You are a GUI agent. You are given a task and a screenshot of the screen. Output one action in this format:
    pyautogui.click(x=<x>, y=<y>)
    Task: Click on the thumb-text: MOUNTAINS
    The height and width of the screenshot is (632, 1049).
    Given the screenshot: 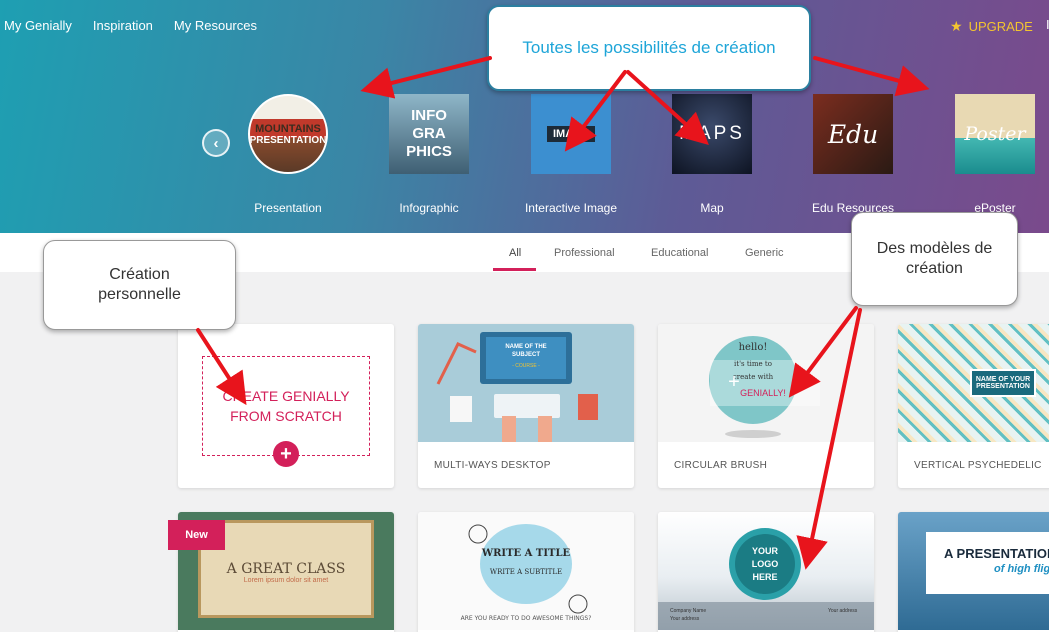 What is the action you would take?
    pyautogui.click(x=288, y=128)
    